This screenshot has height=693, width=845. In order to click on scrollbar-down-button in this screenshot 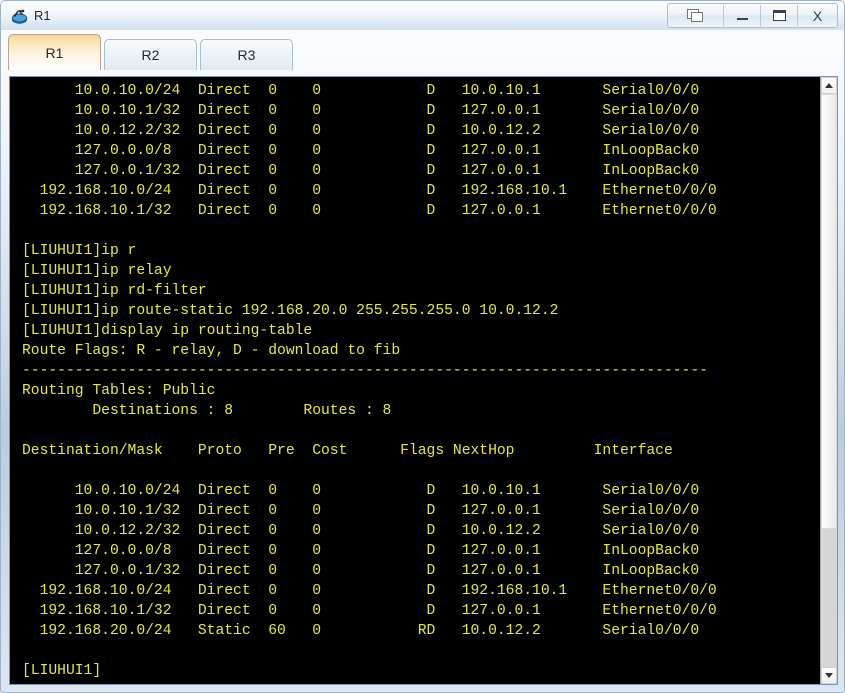, I will do `click(829, 675)`.